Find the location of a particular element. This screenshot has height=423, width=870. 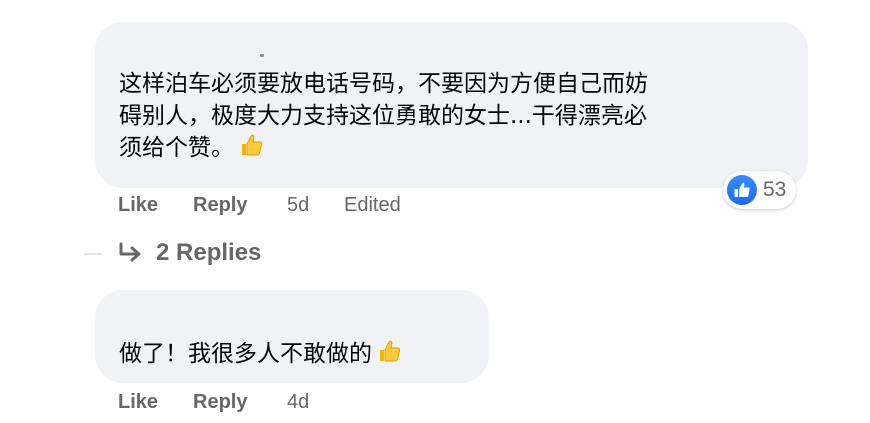

reply-arrow-icon is located at coordinates (130, 252).